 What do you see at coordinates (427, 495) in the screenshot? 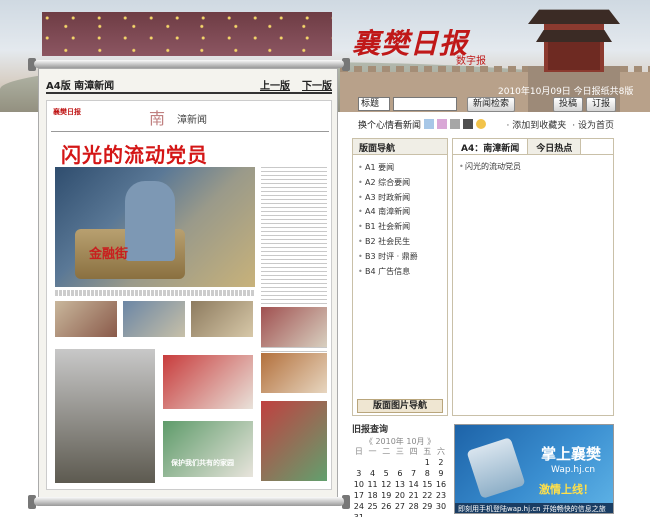
I see `calendar-day: 22` at bounding box center [427, 495].